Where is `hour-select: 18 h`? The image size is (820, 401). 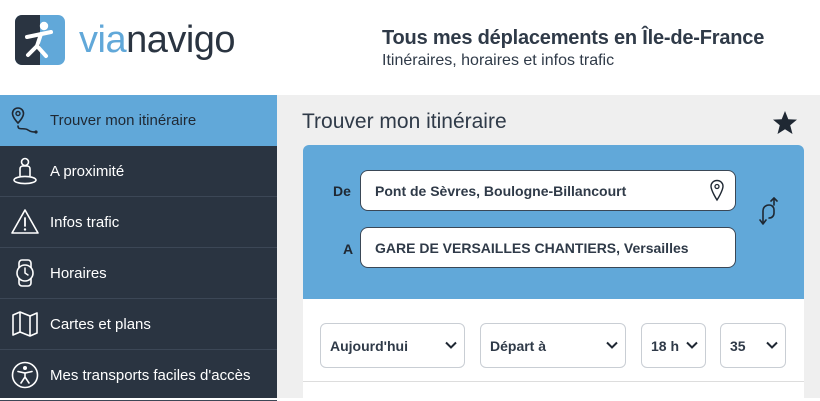
hour-select: 18 h is located at coordinates (673, 345).